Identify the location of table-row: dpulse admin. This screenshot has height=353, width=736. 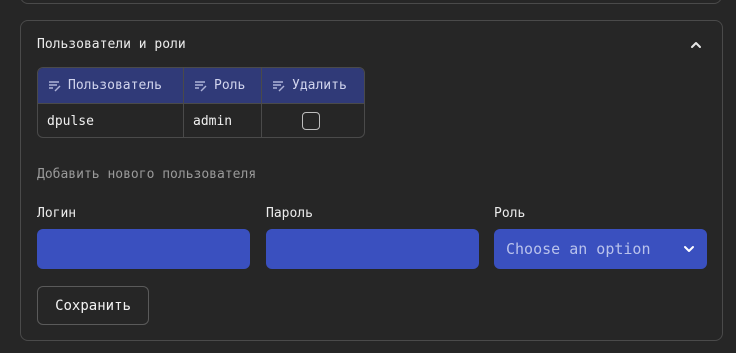
(201, 120).